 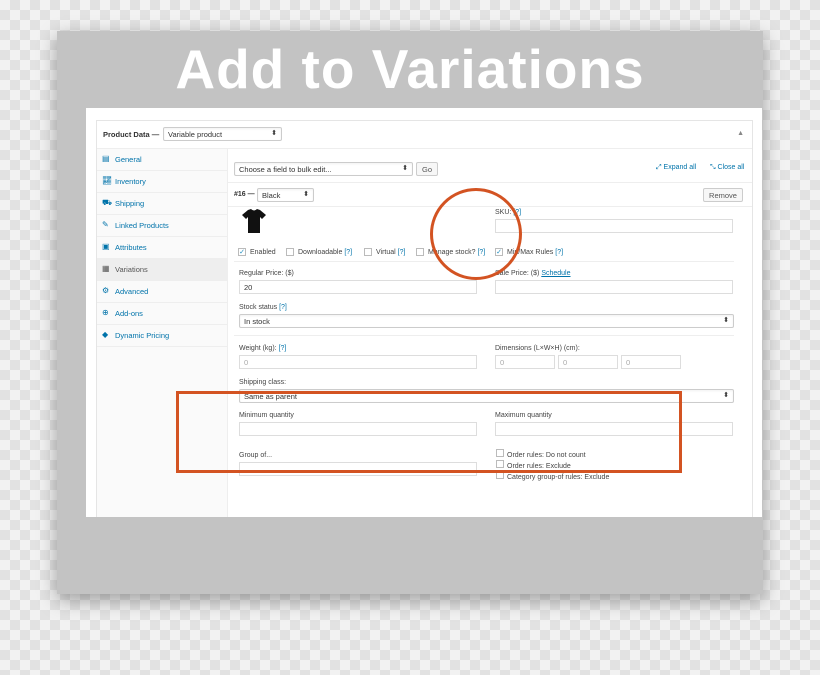 I want to click on variation-attribute-value: Black, so click(x=271, y=195).